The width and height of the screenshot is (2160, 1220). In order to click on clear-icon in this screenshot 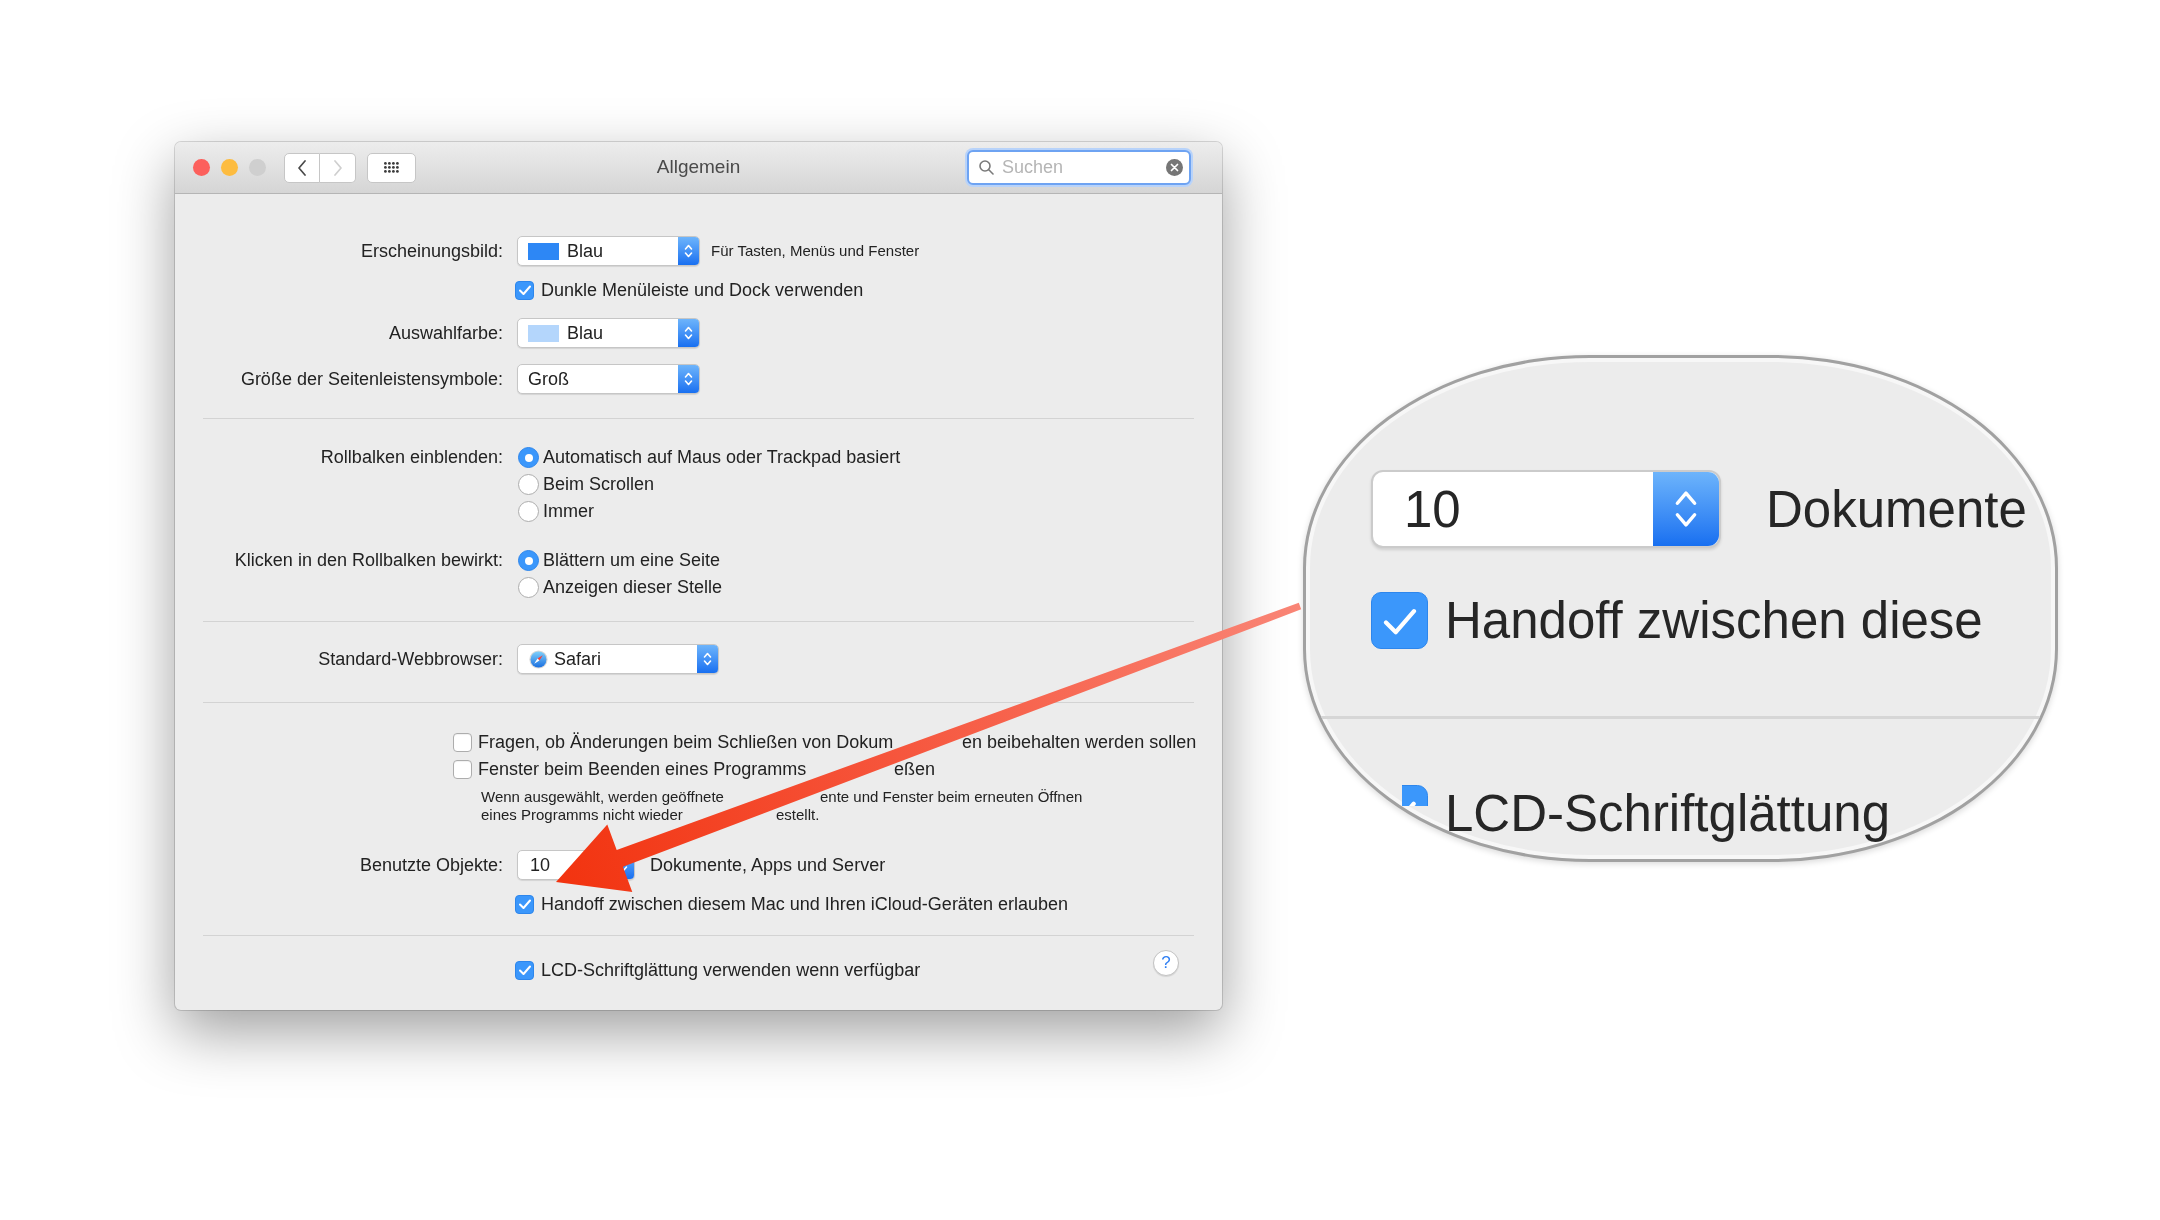, I will do `click(1174, 167)`.